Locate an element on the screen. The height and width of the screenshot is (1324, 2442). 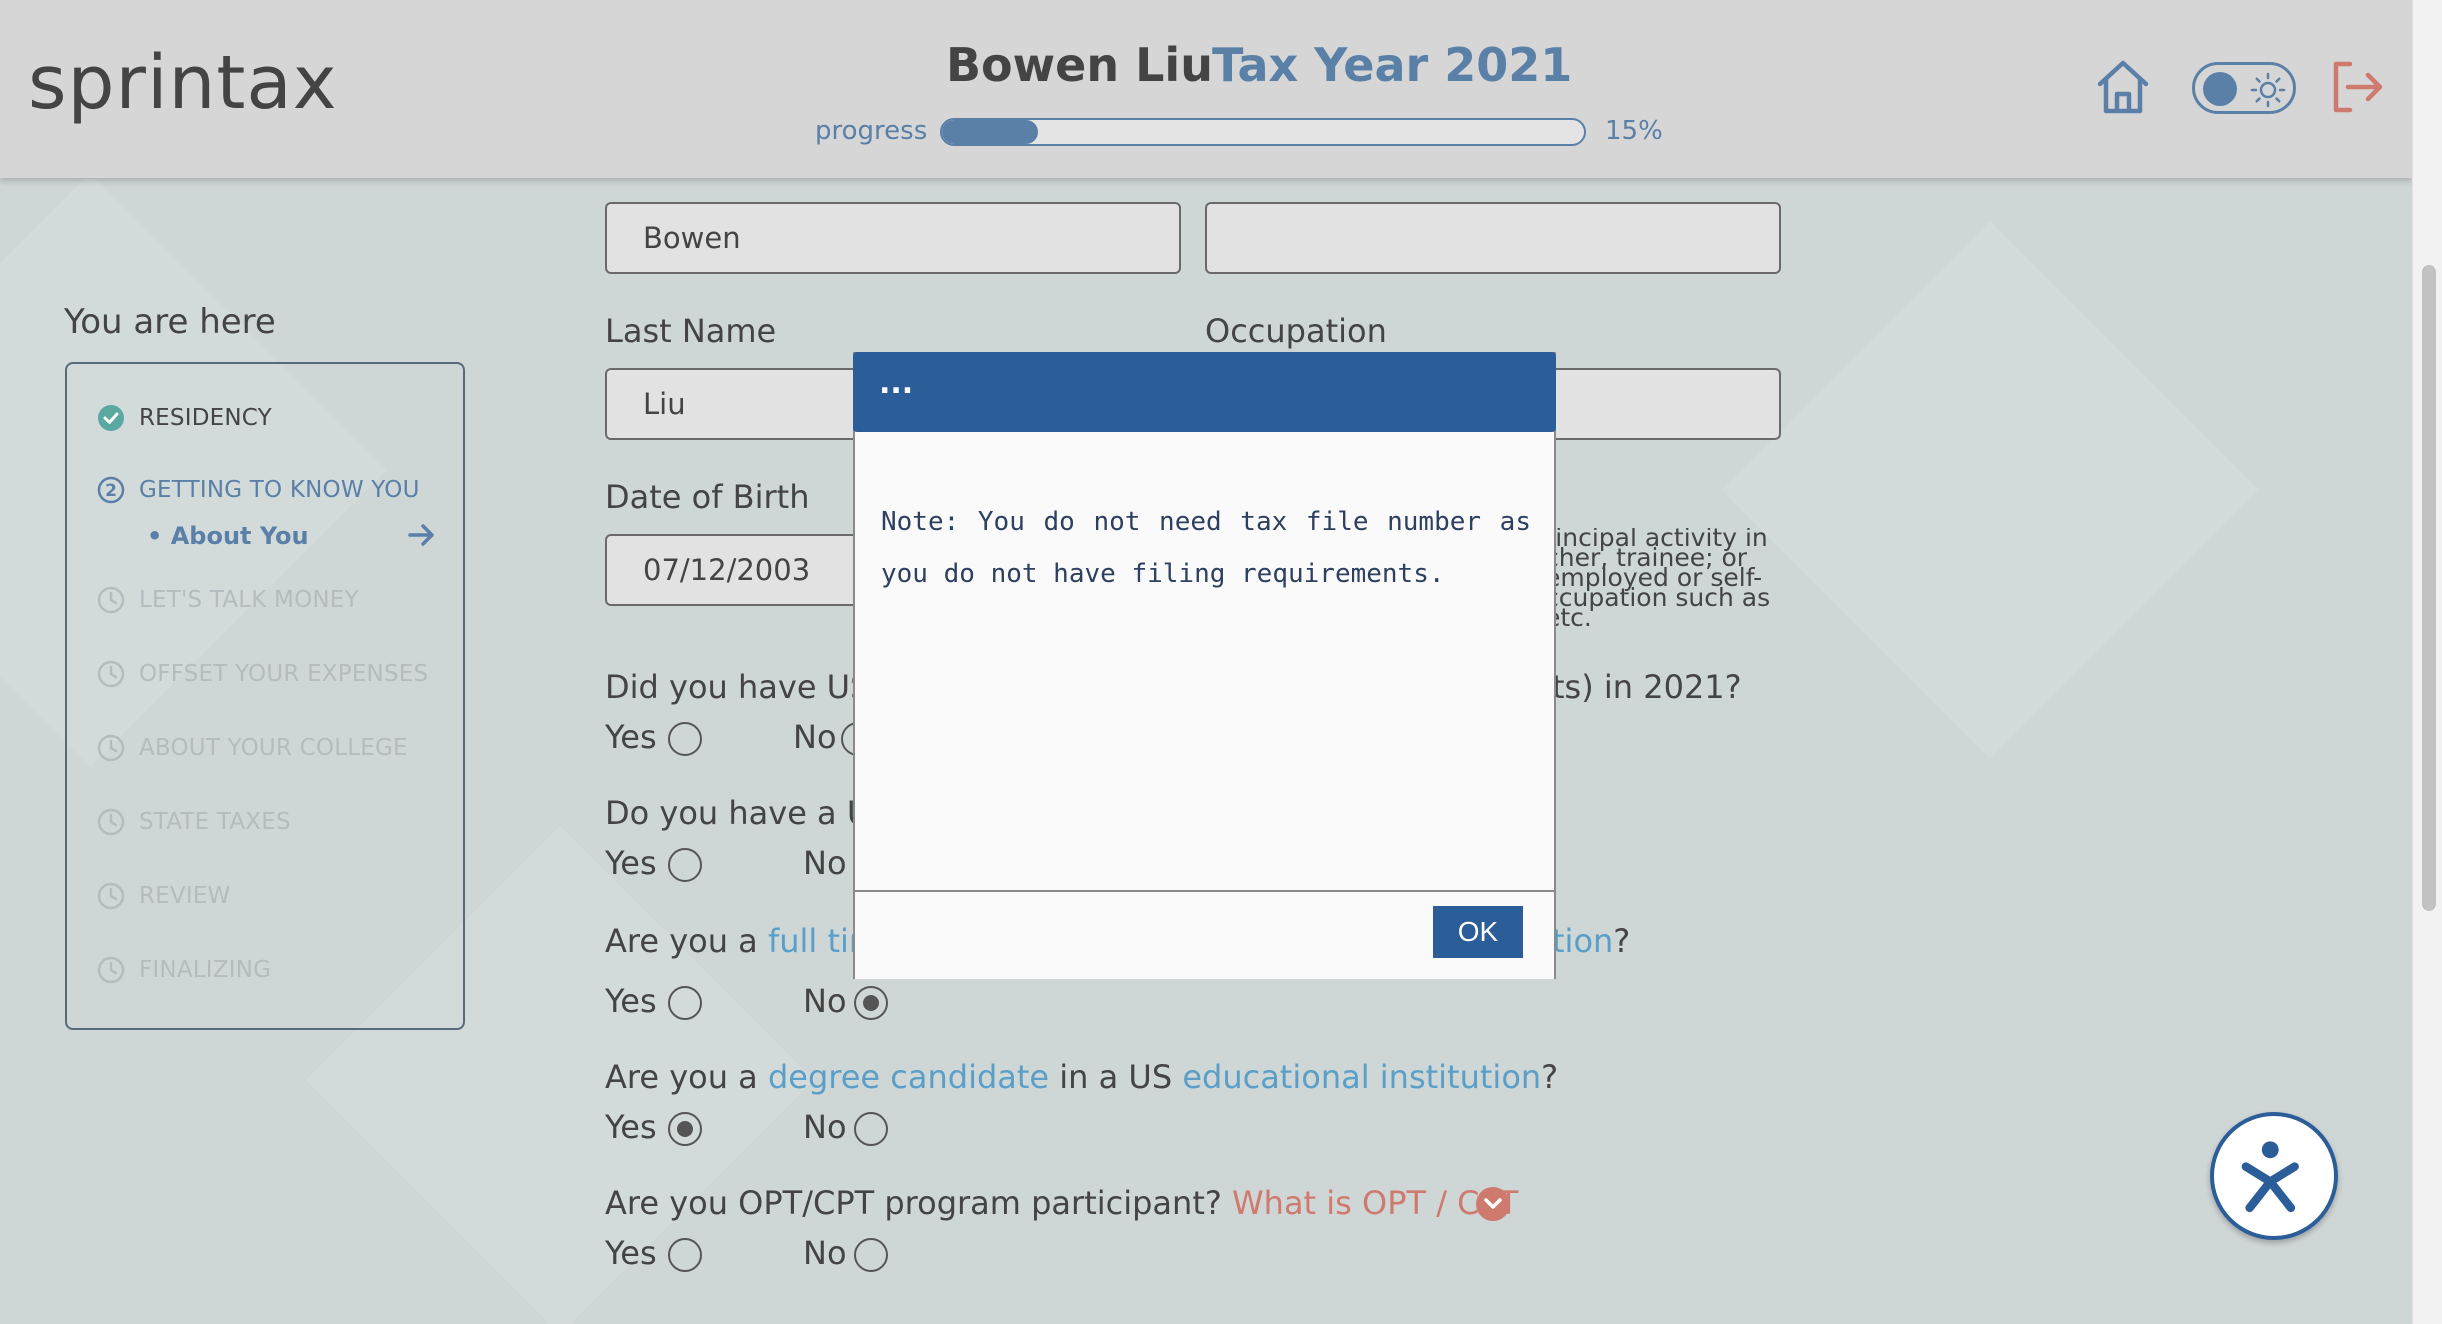
user-name: Bowen Liu is located at coordinates (1079, 65).